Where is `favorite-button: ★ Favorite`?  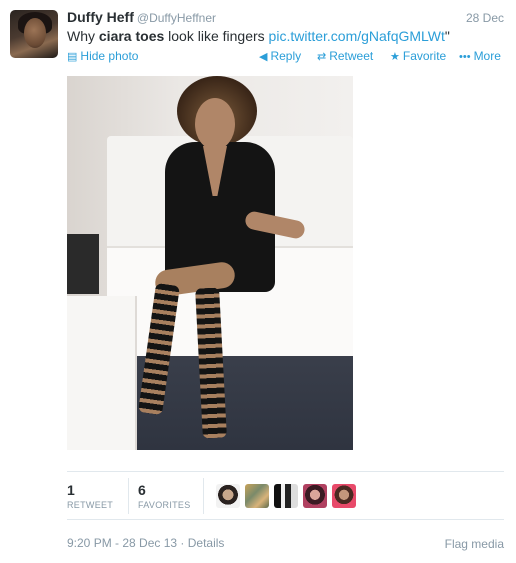 favorite-button: ★ Favorite is located at coordinates (418, 56).